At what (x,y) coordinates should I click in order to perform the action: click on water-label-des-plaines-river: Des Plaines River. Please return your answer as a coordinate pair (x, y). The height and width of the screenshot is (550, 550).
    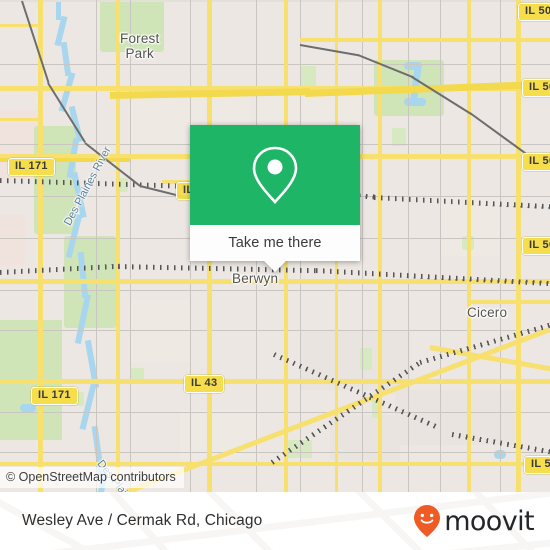
    Looking at the image, I should click on (88, 186).